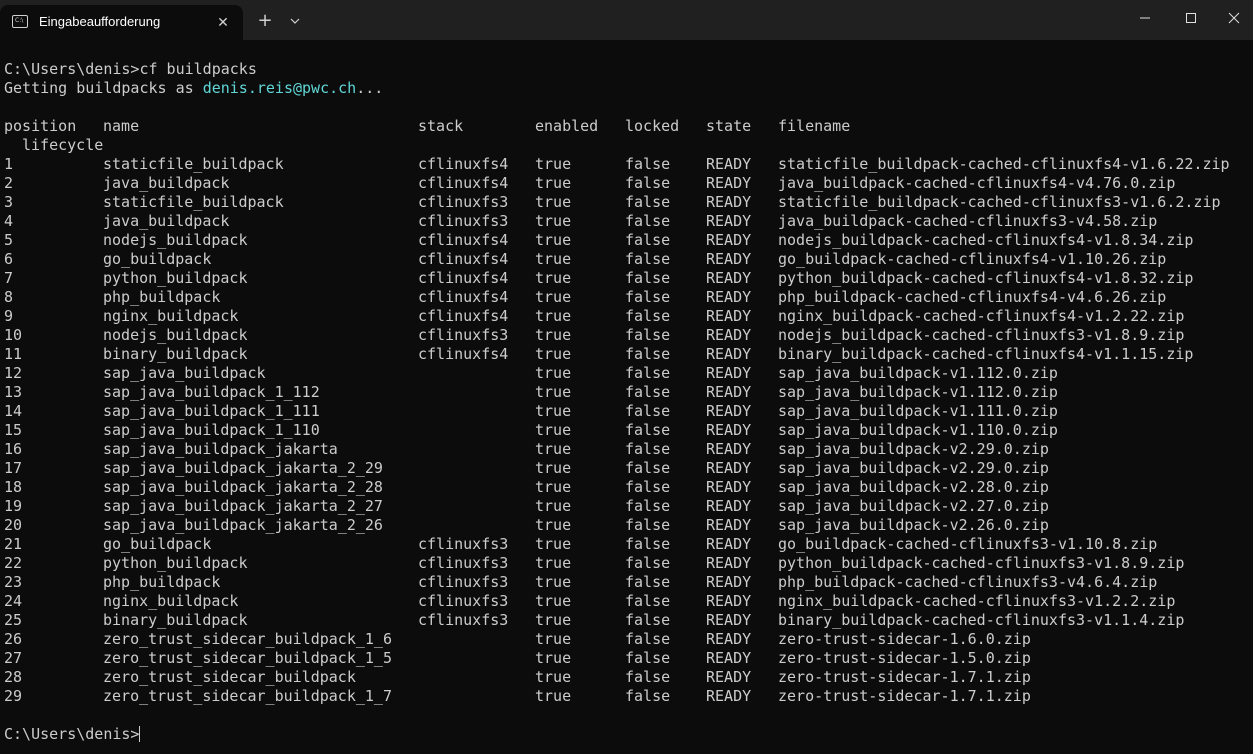 Image resolution: width=1253 pixels, height=754 pixels. Describe the element at coordinates (1145, 18) in the screenshot. I see `minimize-icon` at that location.